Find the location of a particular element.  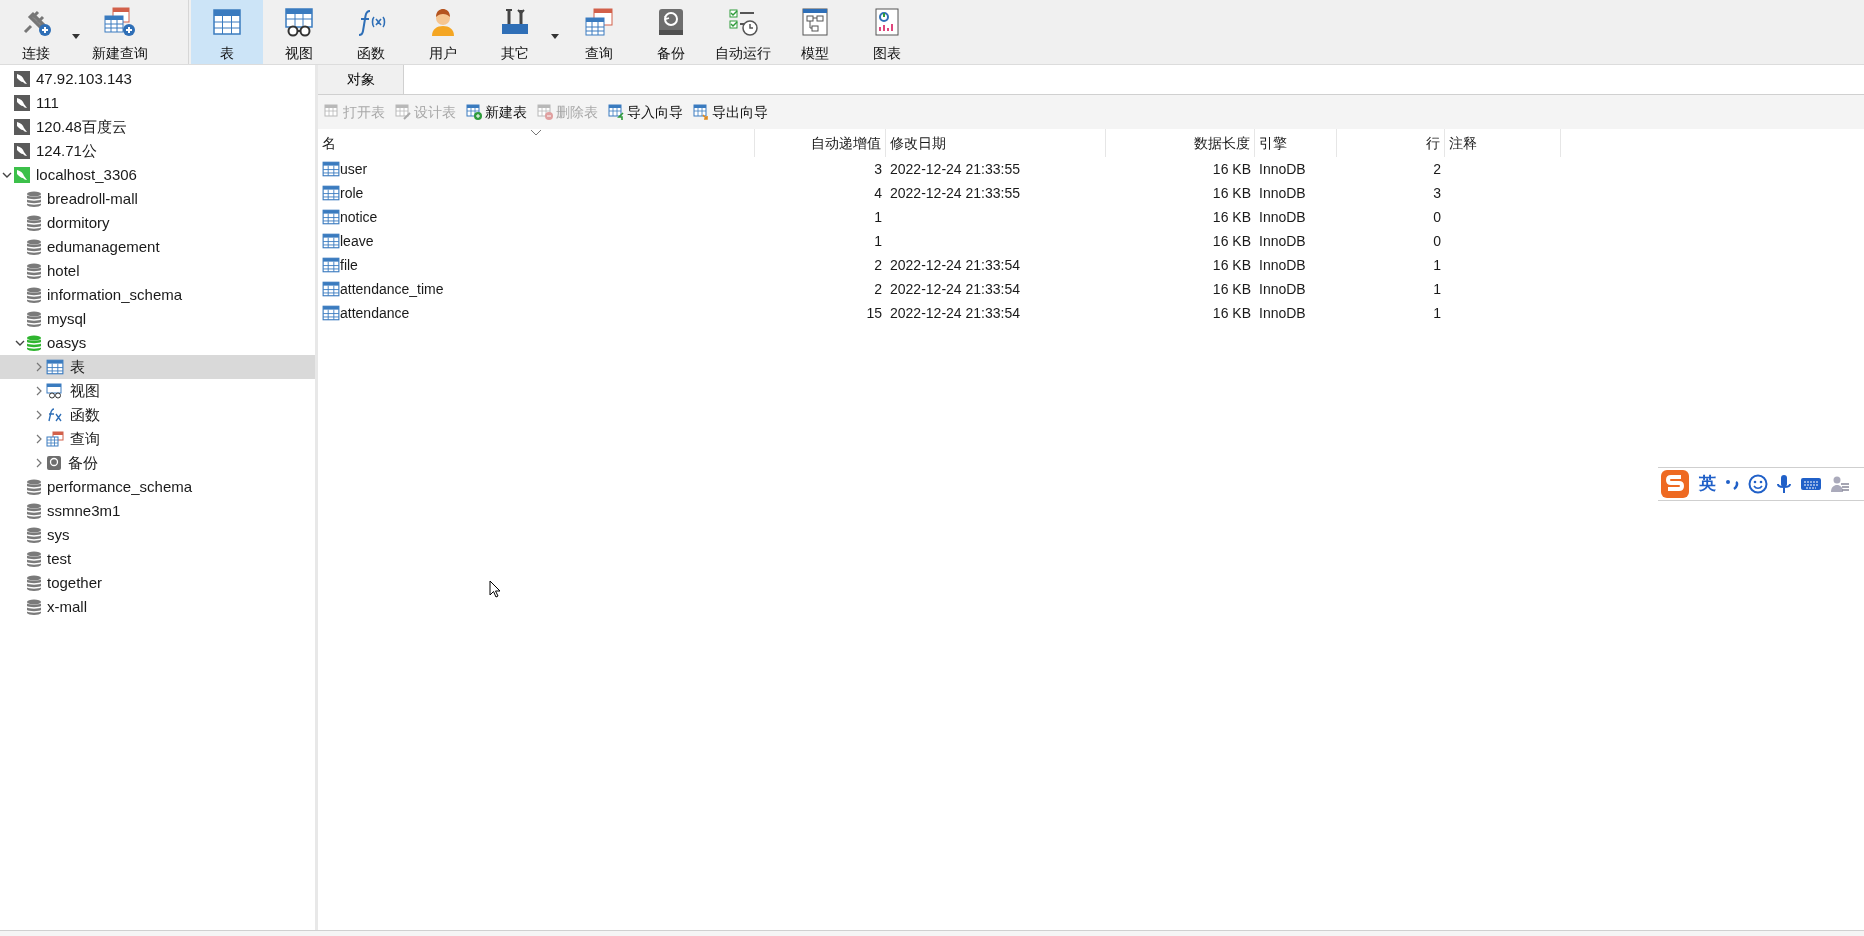

column-header: 引擎 is located at coordinates (1296, 143).